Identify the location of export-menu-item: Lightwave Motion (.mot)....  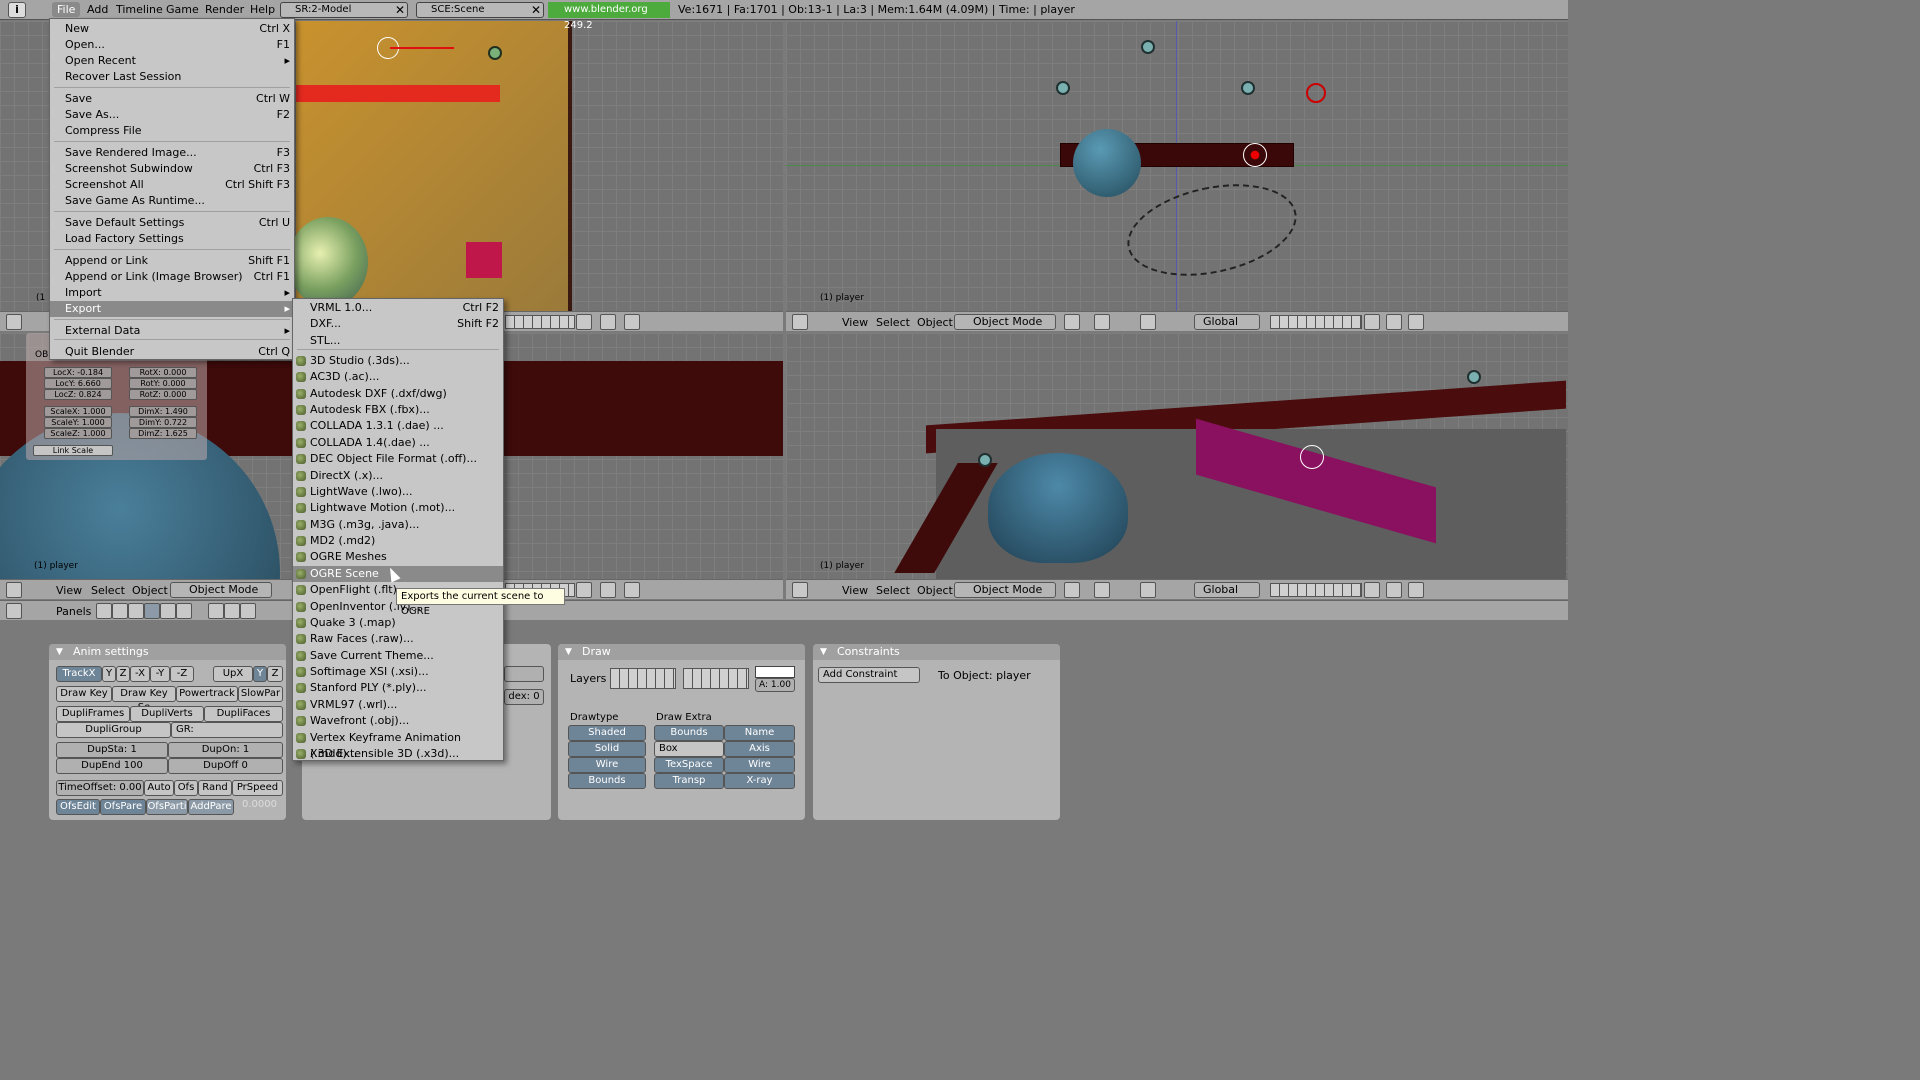
(398, 508).